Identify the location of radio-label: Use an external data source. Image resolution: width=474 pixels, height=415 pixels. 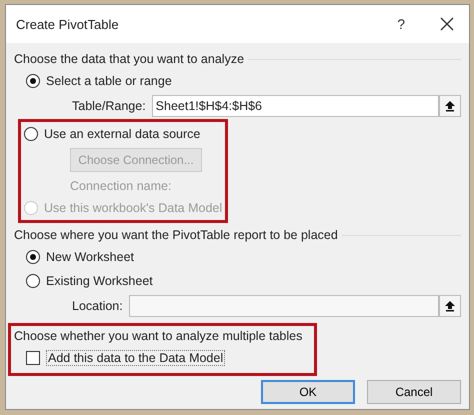
(122, 134).